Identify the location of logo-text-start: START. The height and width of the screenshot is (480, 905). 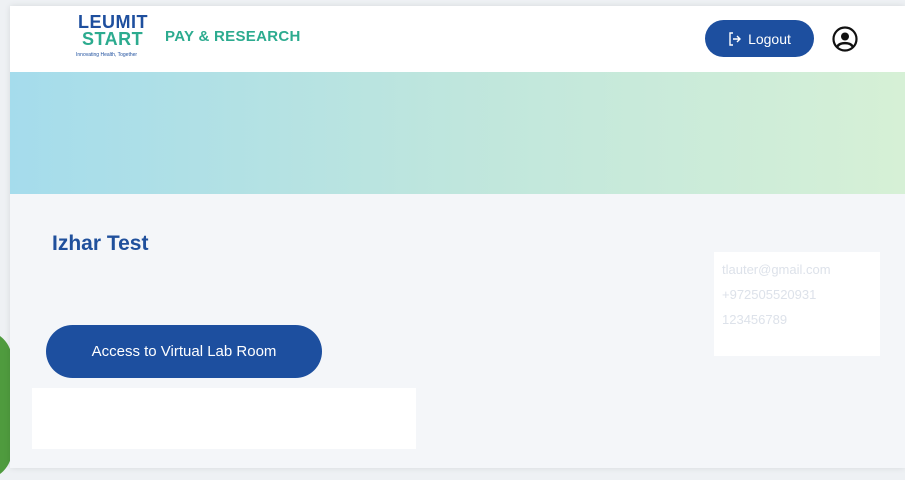
(113, 39).